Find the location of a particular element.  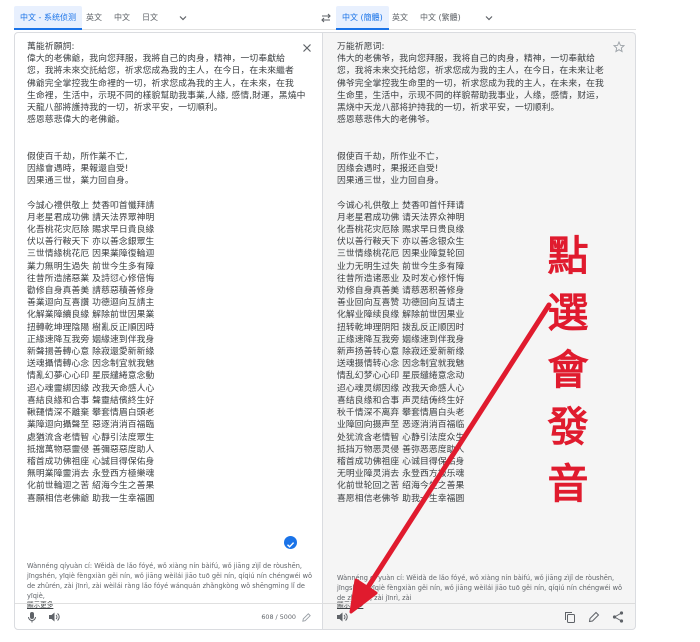

language-bar: 中文 - 系统侦测 英文 中文 日文 中文 (簡體) 英文 中文 (繁體) is located at coordinates (325, 18).